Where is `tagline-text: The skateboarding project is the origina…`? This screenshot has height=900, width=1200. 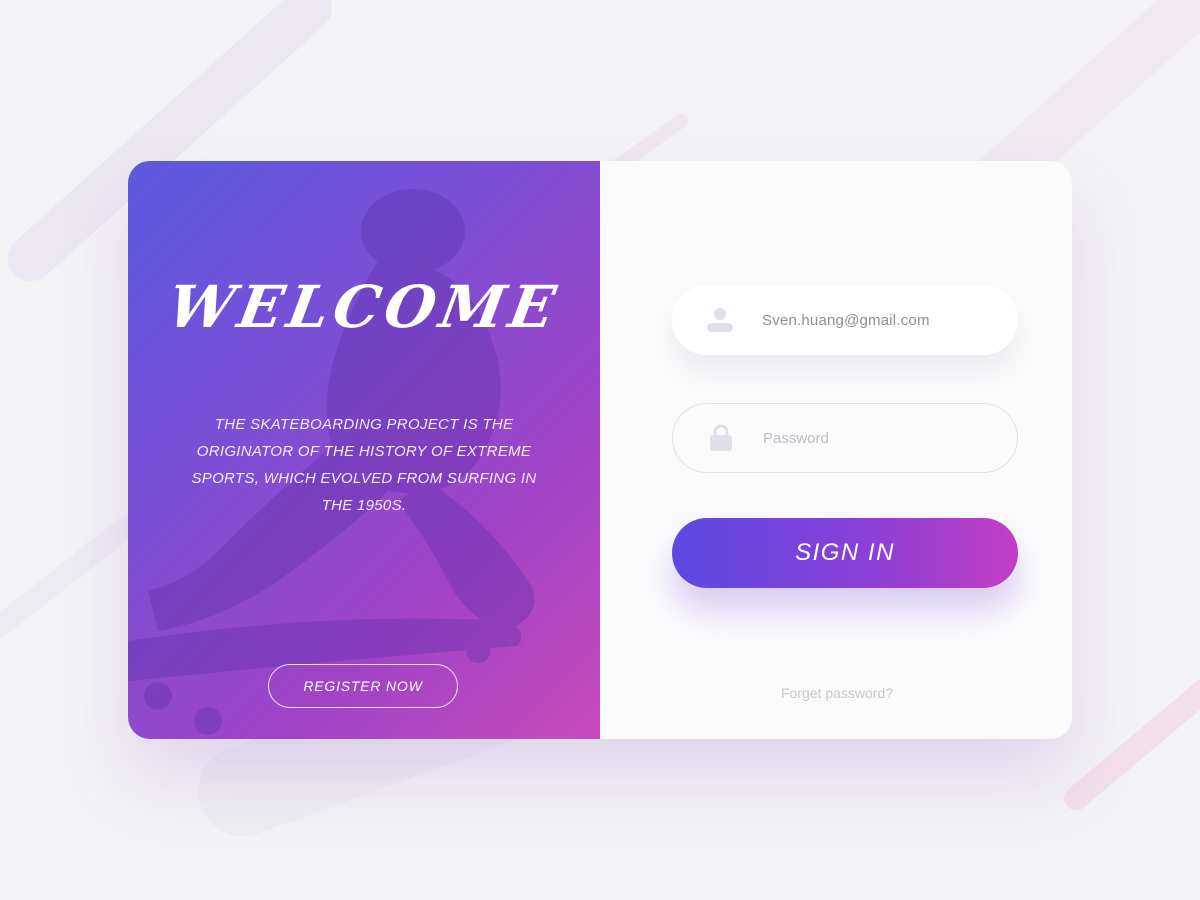 tagline-text: The skateboarding project is the origina… is located at coordinates (364, 465).